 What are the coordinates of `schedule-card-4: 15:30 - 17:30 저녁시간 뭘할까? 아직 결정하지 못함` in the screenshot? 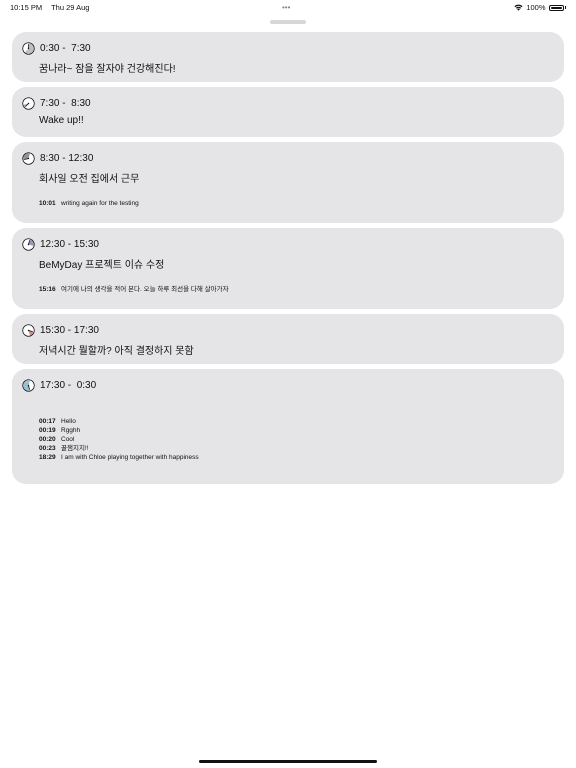 It's located at (288, 339).